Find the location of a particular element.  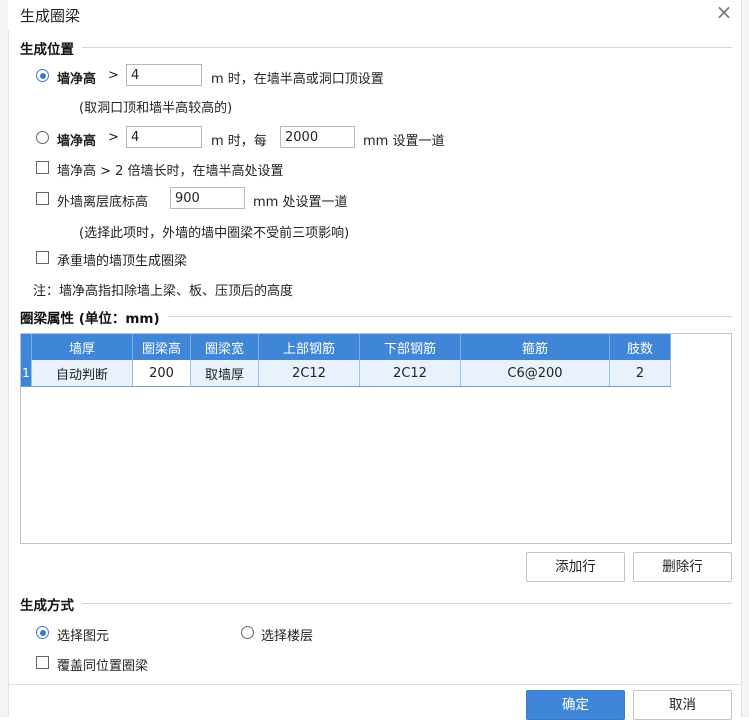

footer-divider is located at coordinates (374, 684).